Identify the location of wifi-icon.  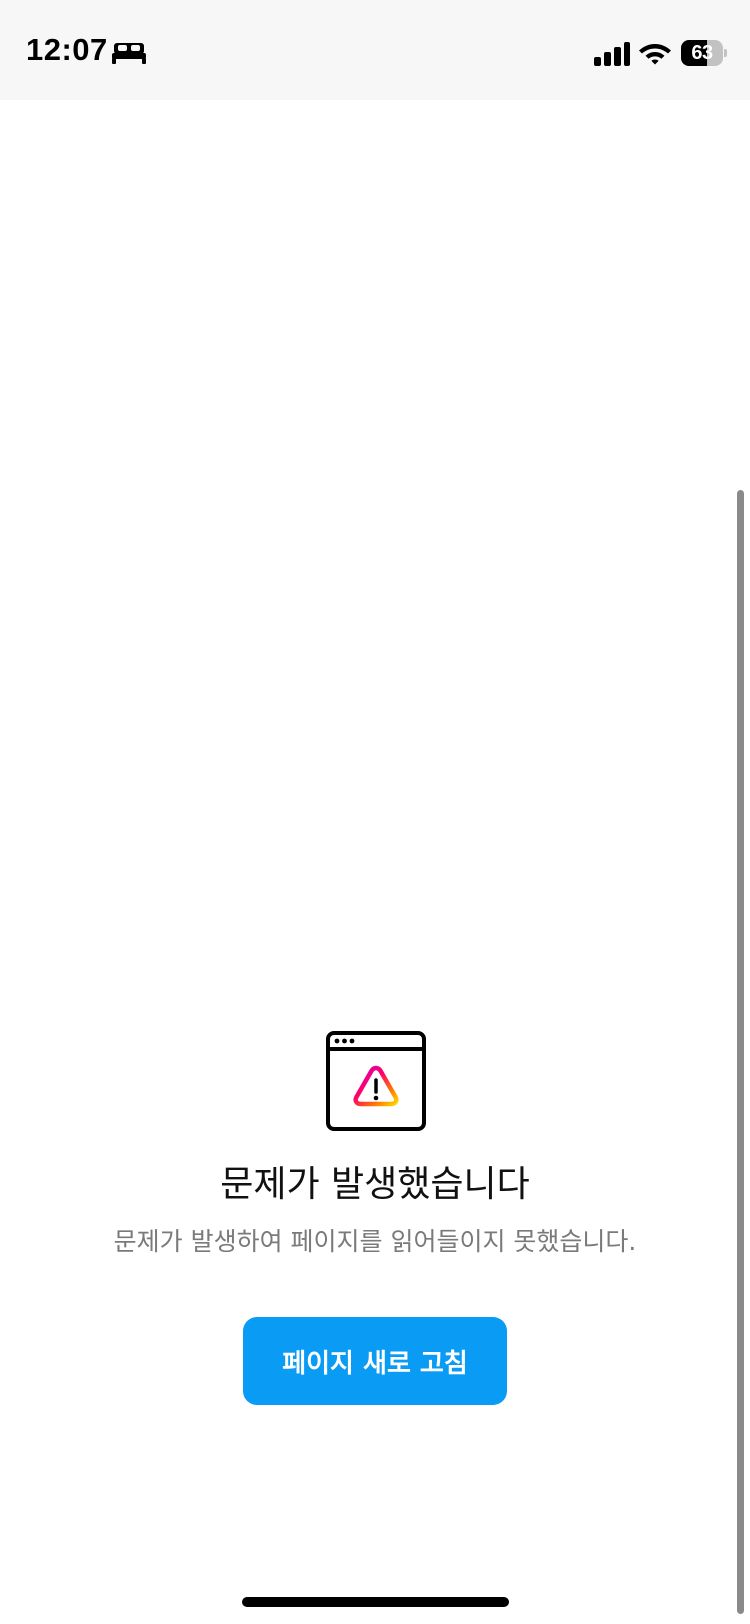
(655, 54).